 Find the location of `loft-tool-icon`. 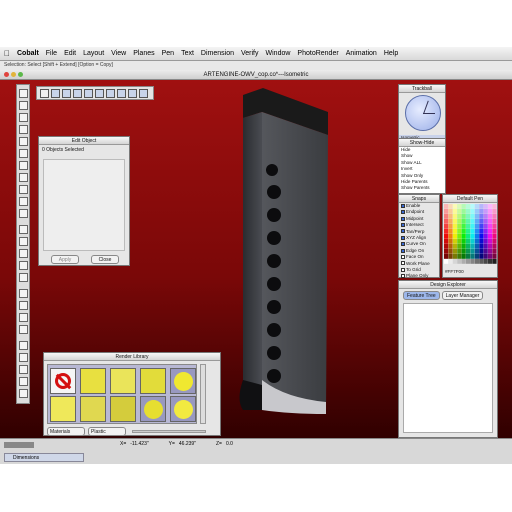

loft-tool-icon is located at coordinates (23, 265).